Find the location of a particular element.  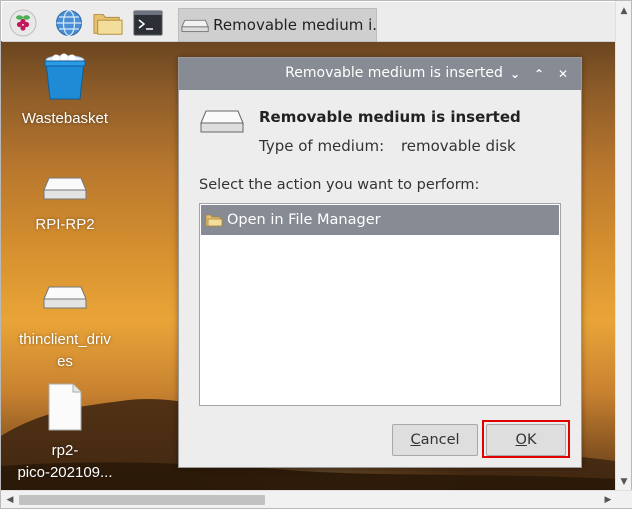

web-browser-icon is located at coordinates (69, 23).